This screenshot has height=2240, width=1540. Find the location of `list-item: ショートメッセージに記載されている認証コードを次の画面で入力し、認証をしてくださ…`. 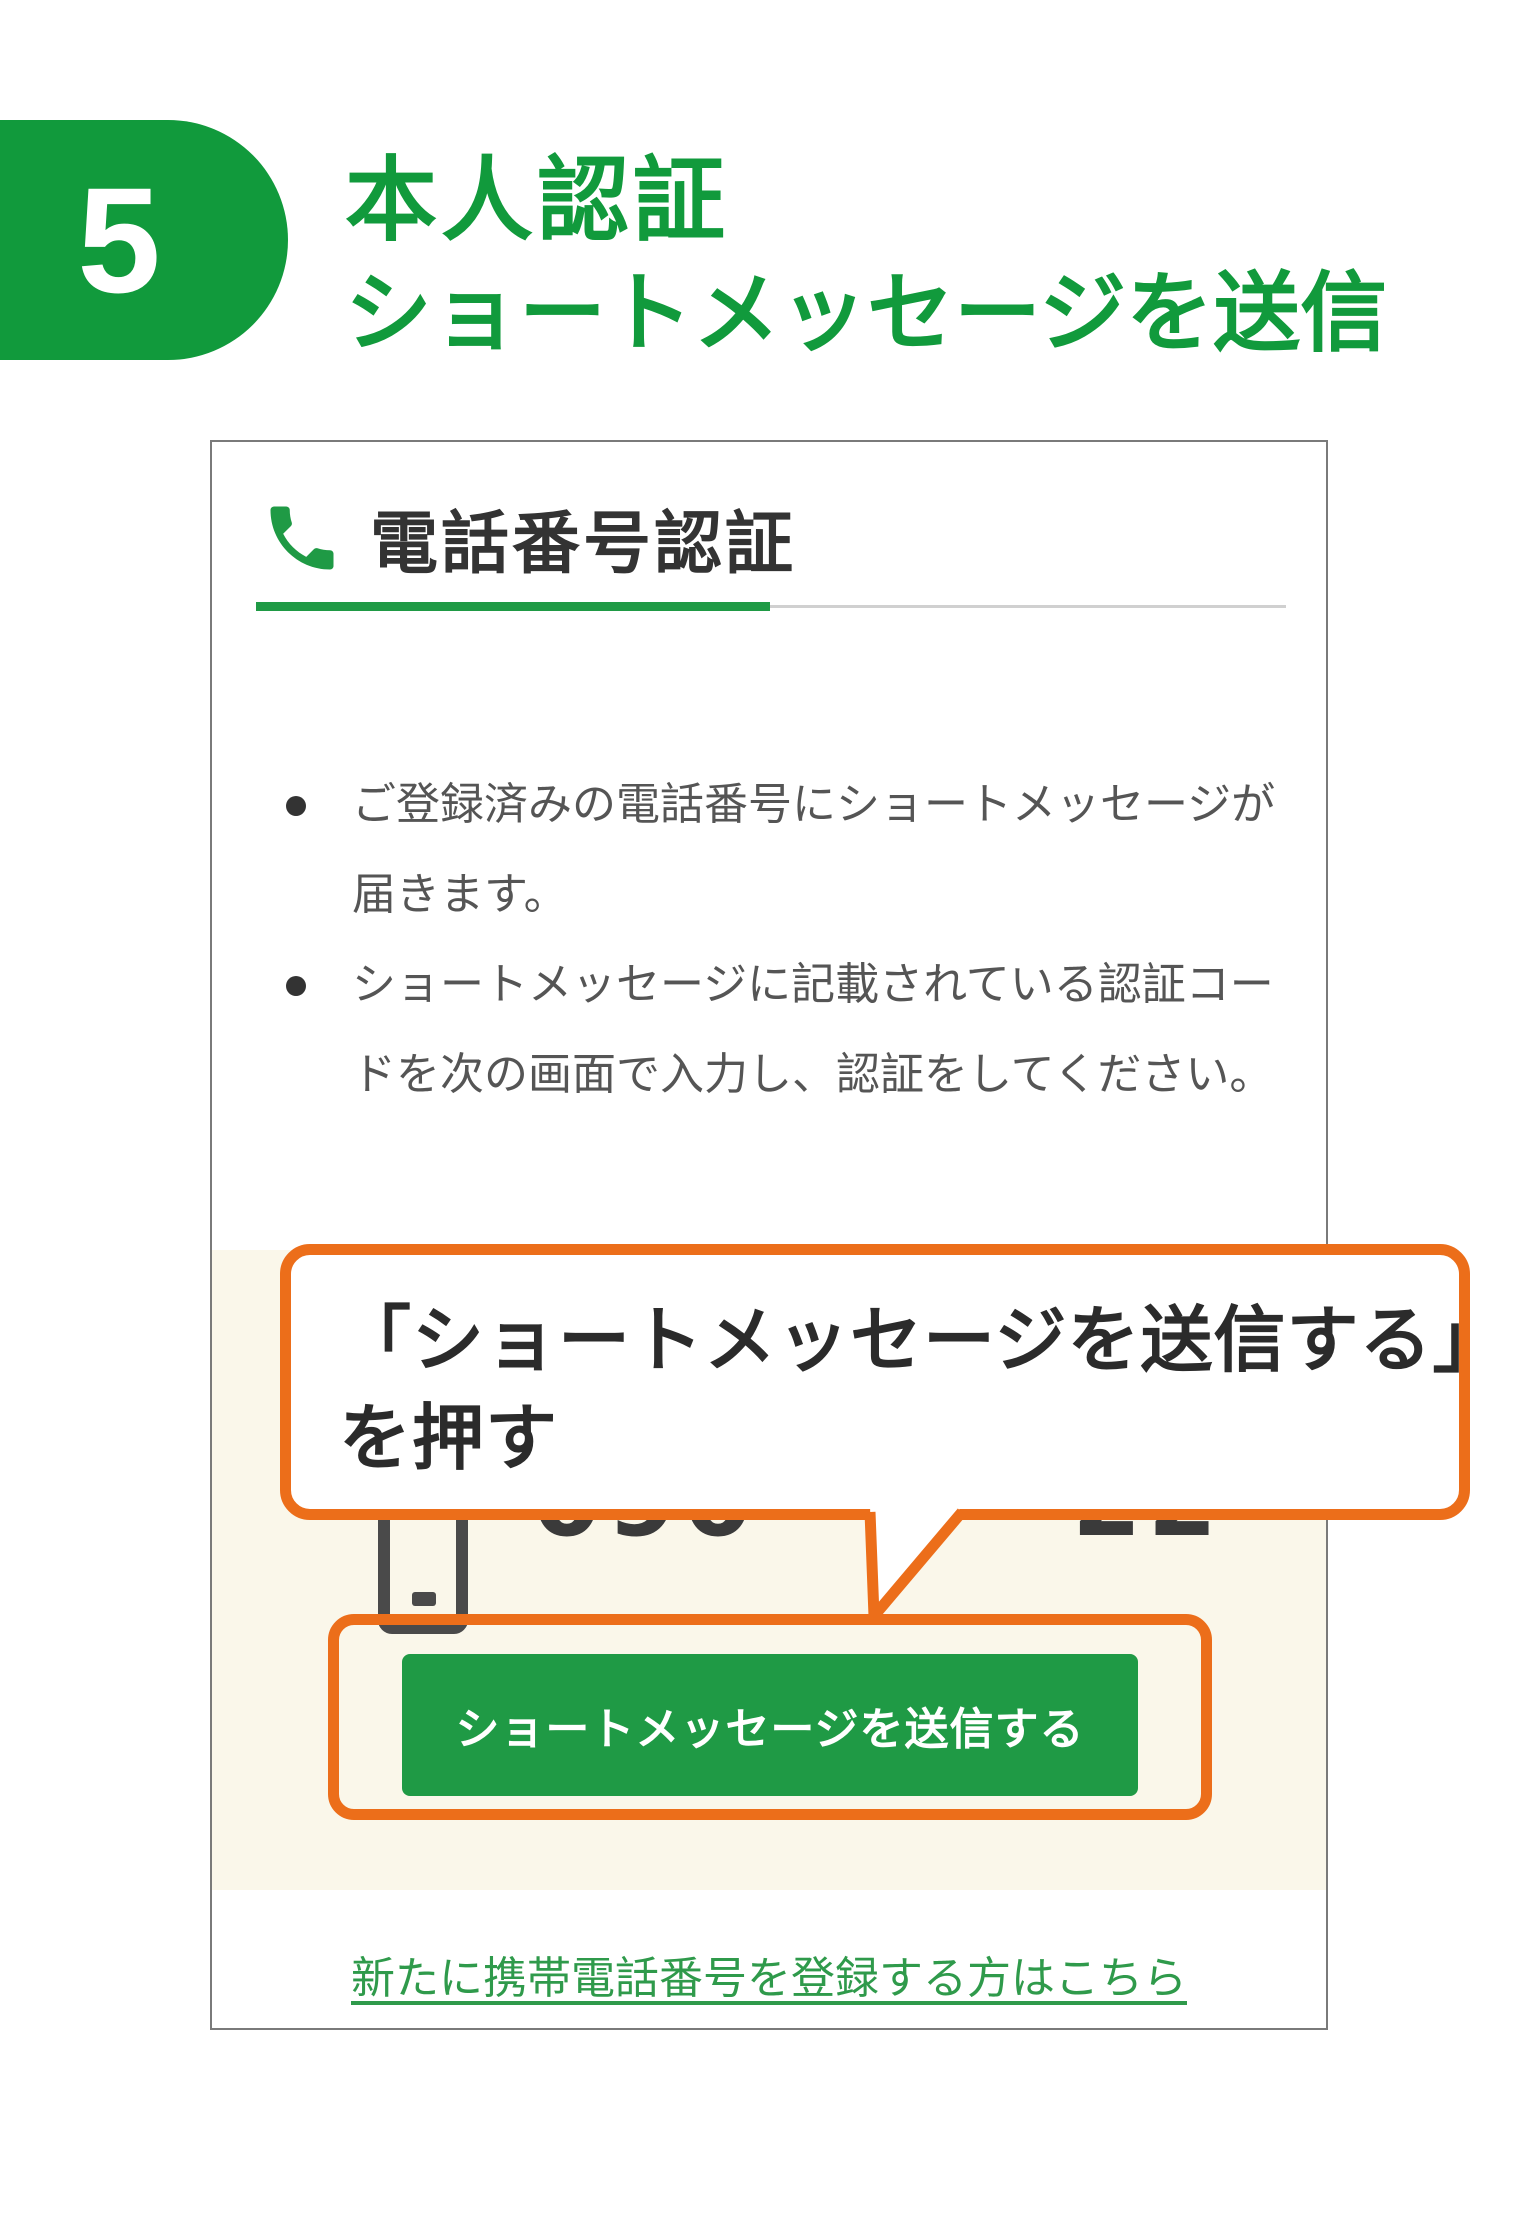

list-item: ショートメッセージに記載されている認証コードを次の画面で入力し、認証をしてくださ… is located at coordinates (791, 1030).